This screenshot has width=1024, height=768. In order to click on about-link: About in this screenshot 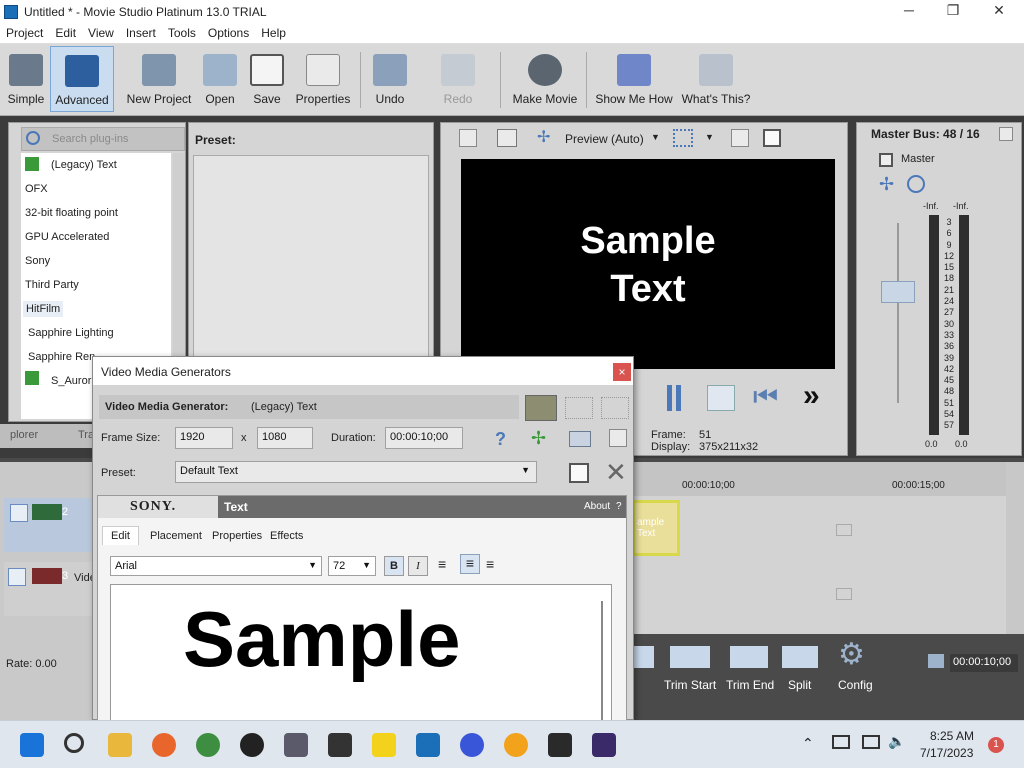, I will do `click(597, 506)`.